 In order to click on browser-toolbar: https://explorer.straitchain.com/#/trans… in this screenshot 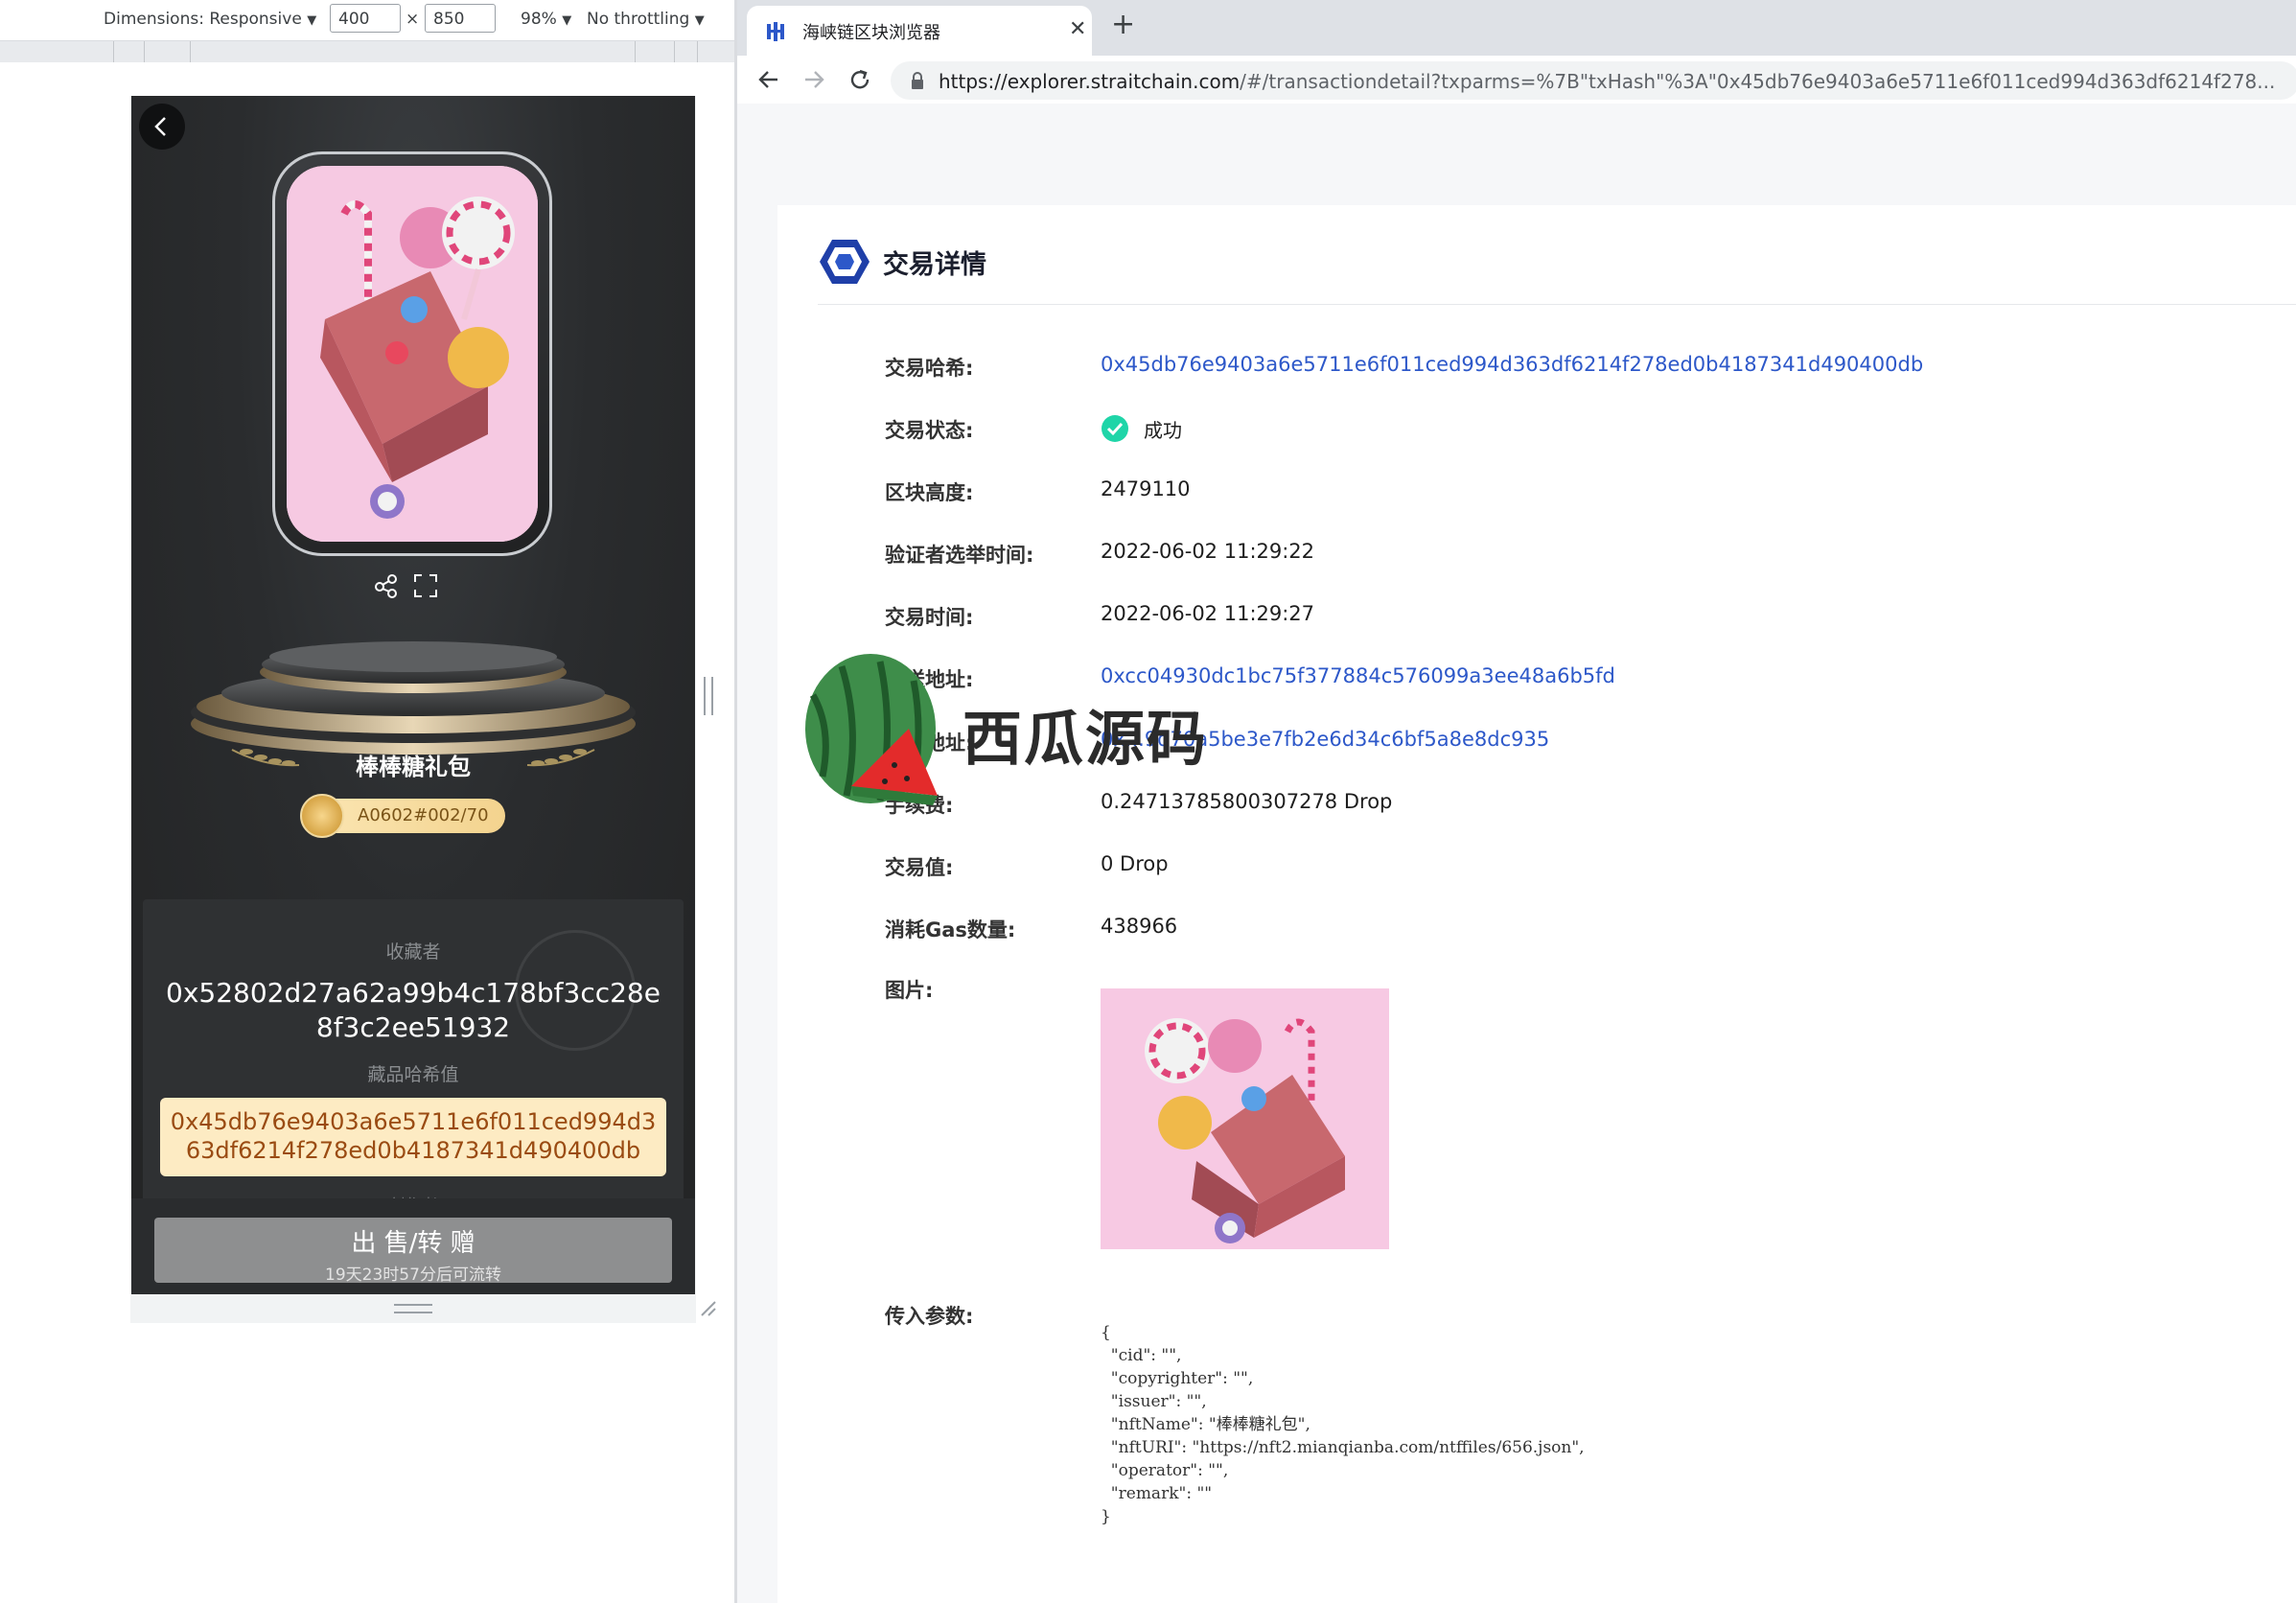, I will do `click(1516, 80)`.